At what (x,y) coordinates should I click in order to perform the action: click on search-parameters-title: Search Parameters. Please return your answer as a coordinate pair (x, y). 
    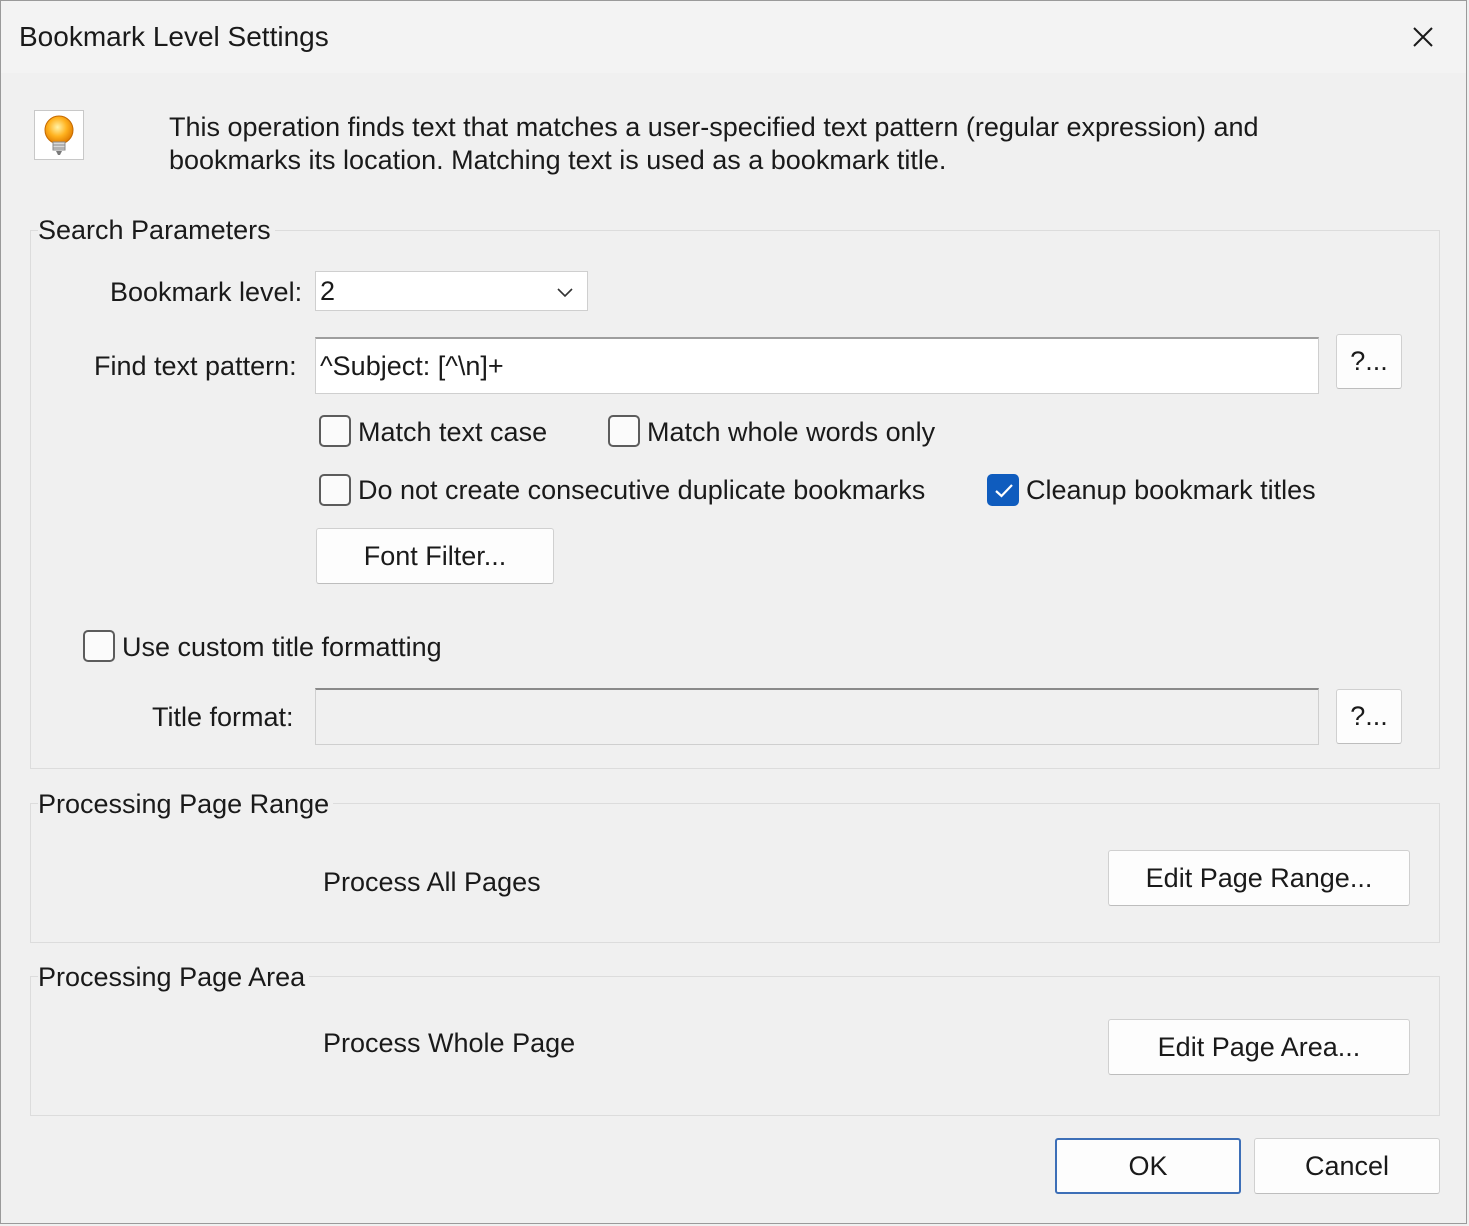
    Looking at the image, I should click on (156, 230).